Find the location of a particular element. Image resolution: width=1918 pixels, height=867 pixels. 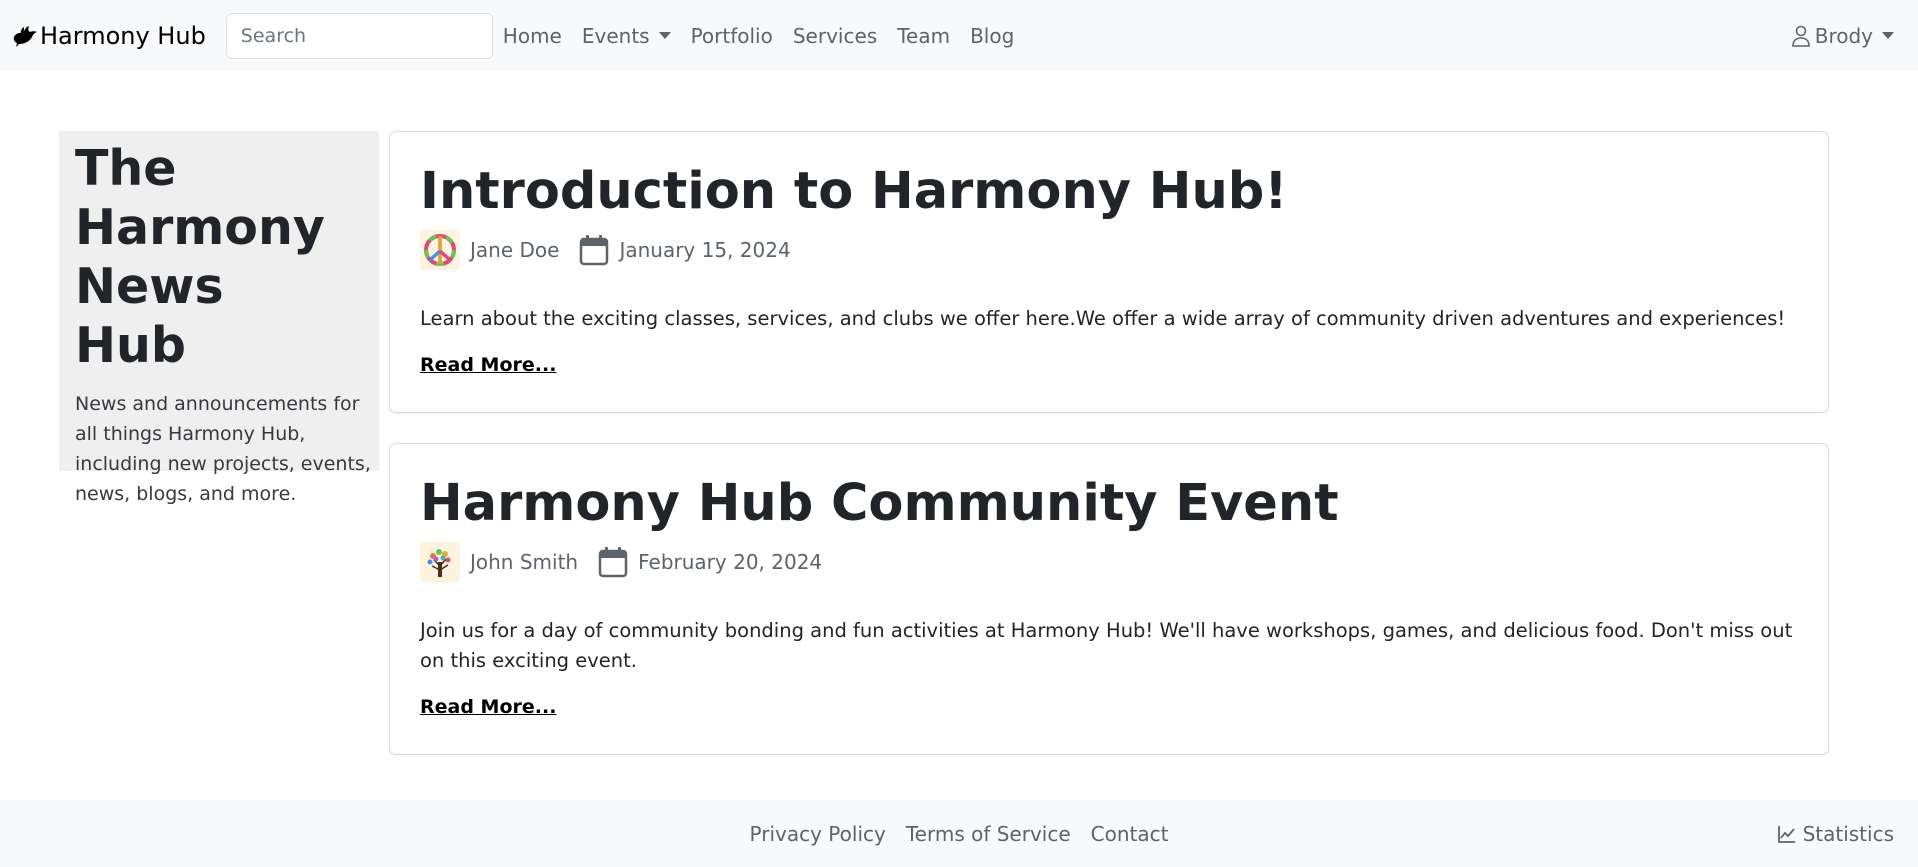

post-meta: John Smith February 20, 2024 is located at coordinates (1109, 562).